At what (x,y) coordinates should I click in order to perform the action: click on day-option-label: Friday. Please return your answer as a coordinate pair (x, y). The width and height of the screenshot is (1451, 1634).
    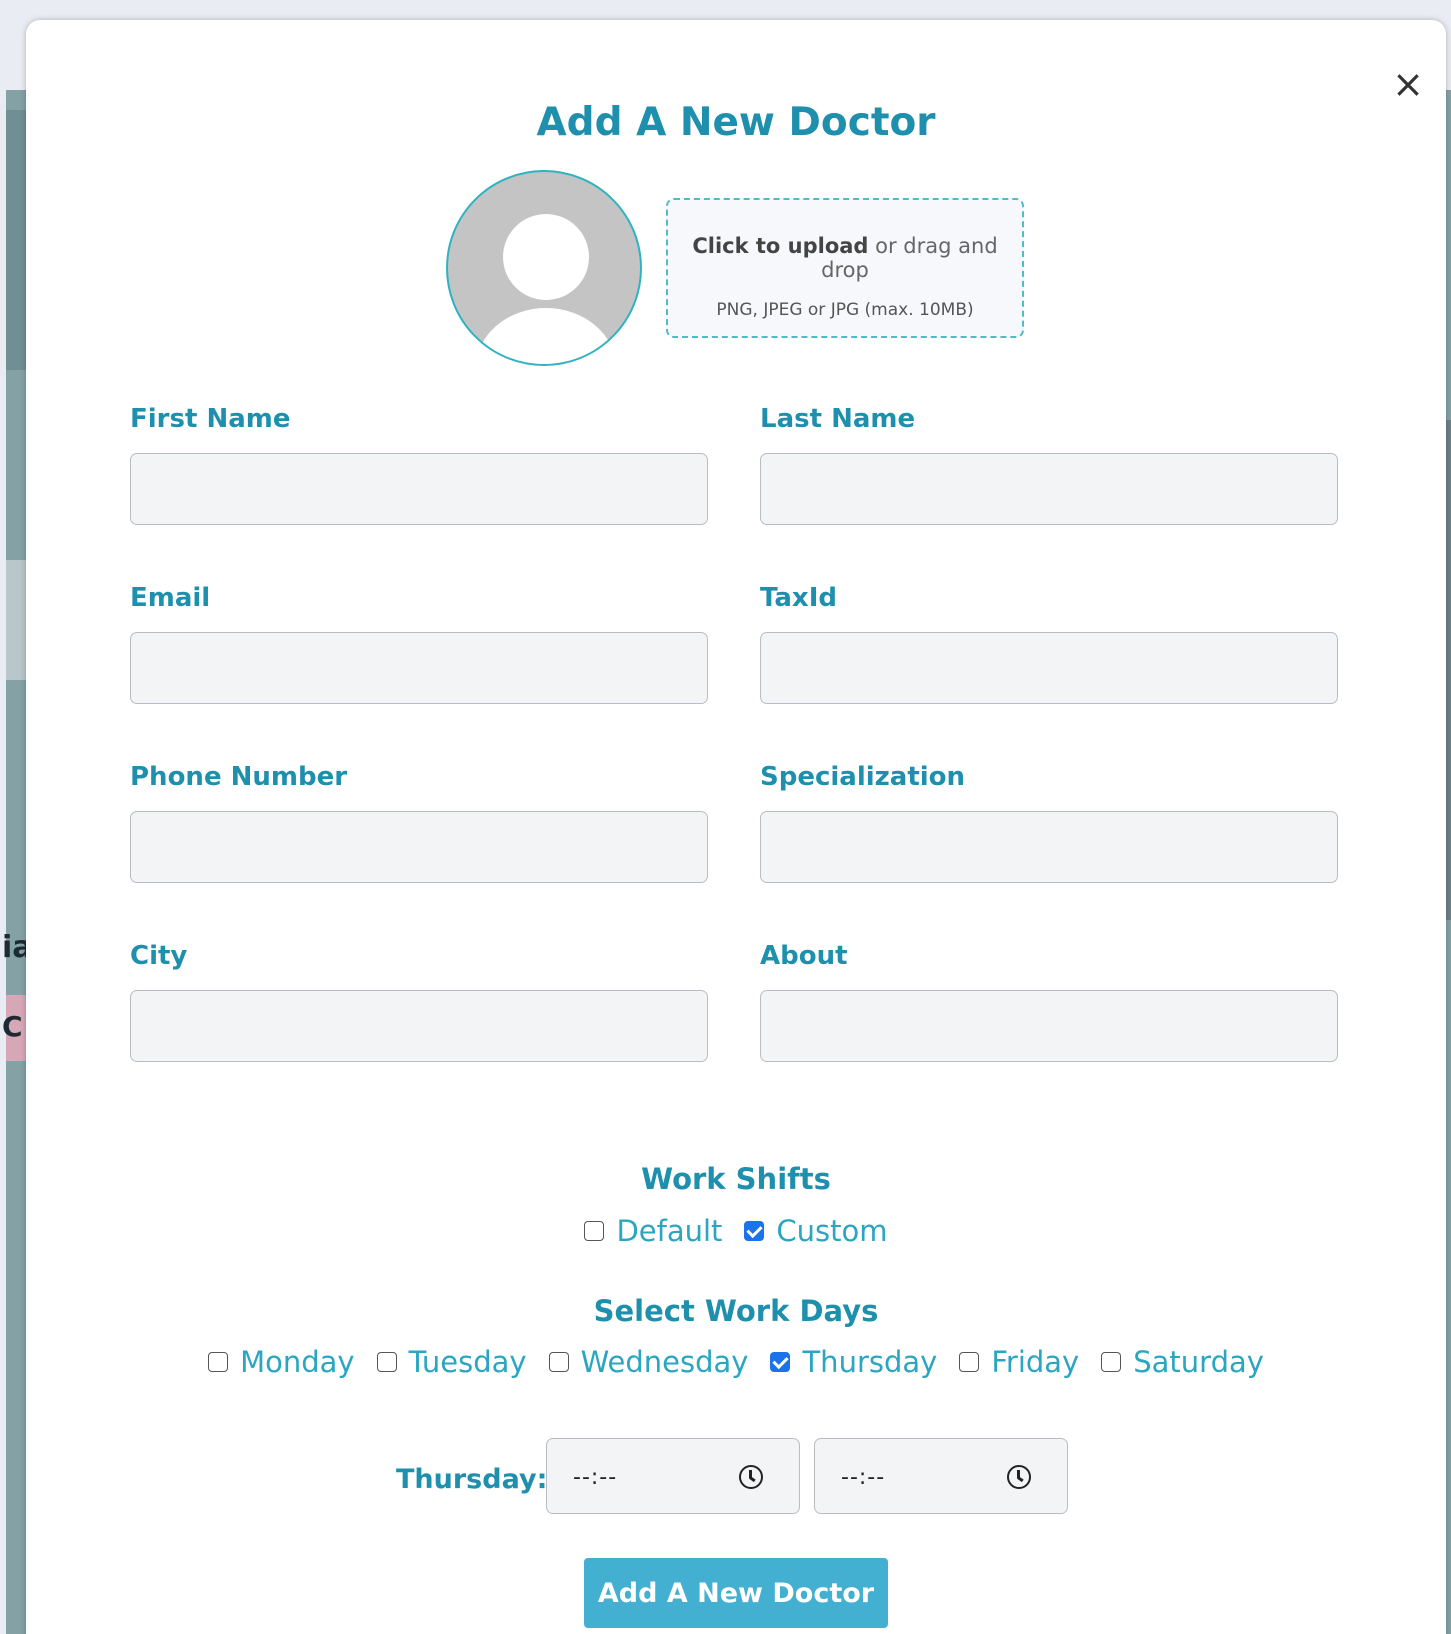
    Looking at the image, I should click on (1035, 1362).